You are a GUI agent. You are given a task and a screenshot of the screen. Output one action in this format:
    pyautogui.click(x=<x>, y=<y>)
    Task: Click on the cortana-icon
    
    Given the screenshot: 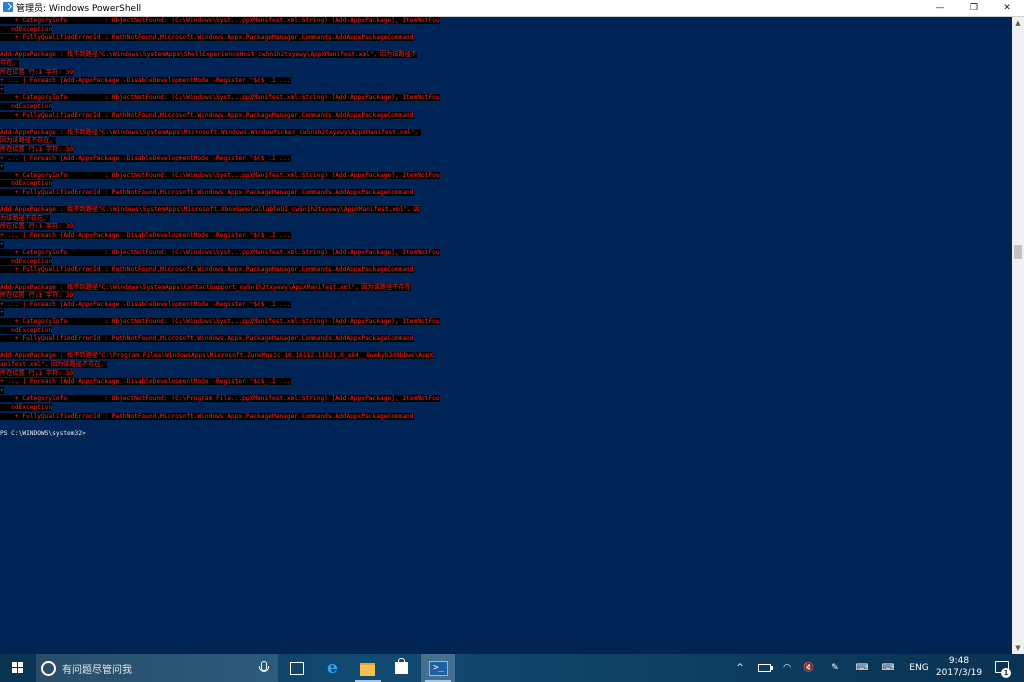 What is the action you would take?
    pyautogui.click(x=48, y=668)
    